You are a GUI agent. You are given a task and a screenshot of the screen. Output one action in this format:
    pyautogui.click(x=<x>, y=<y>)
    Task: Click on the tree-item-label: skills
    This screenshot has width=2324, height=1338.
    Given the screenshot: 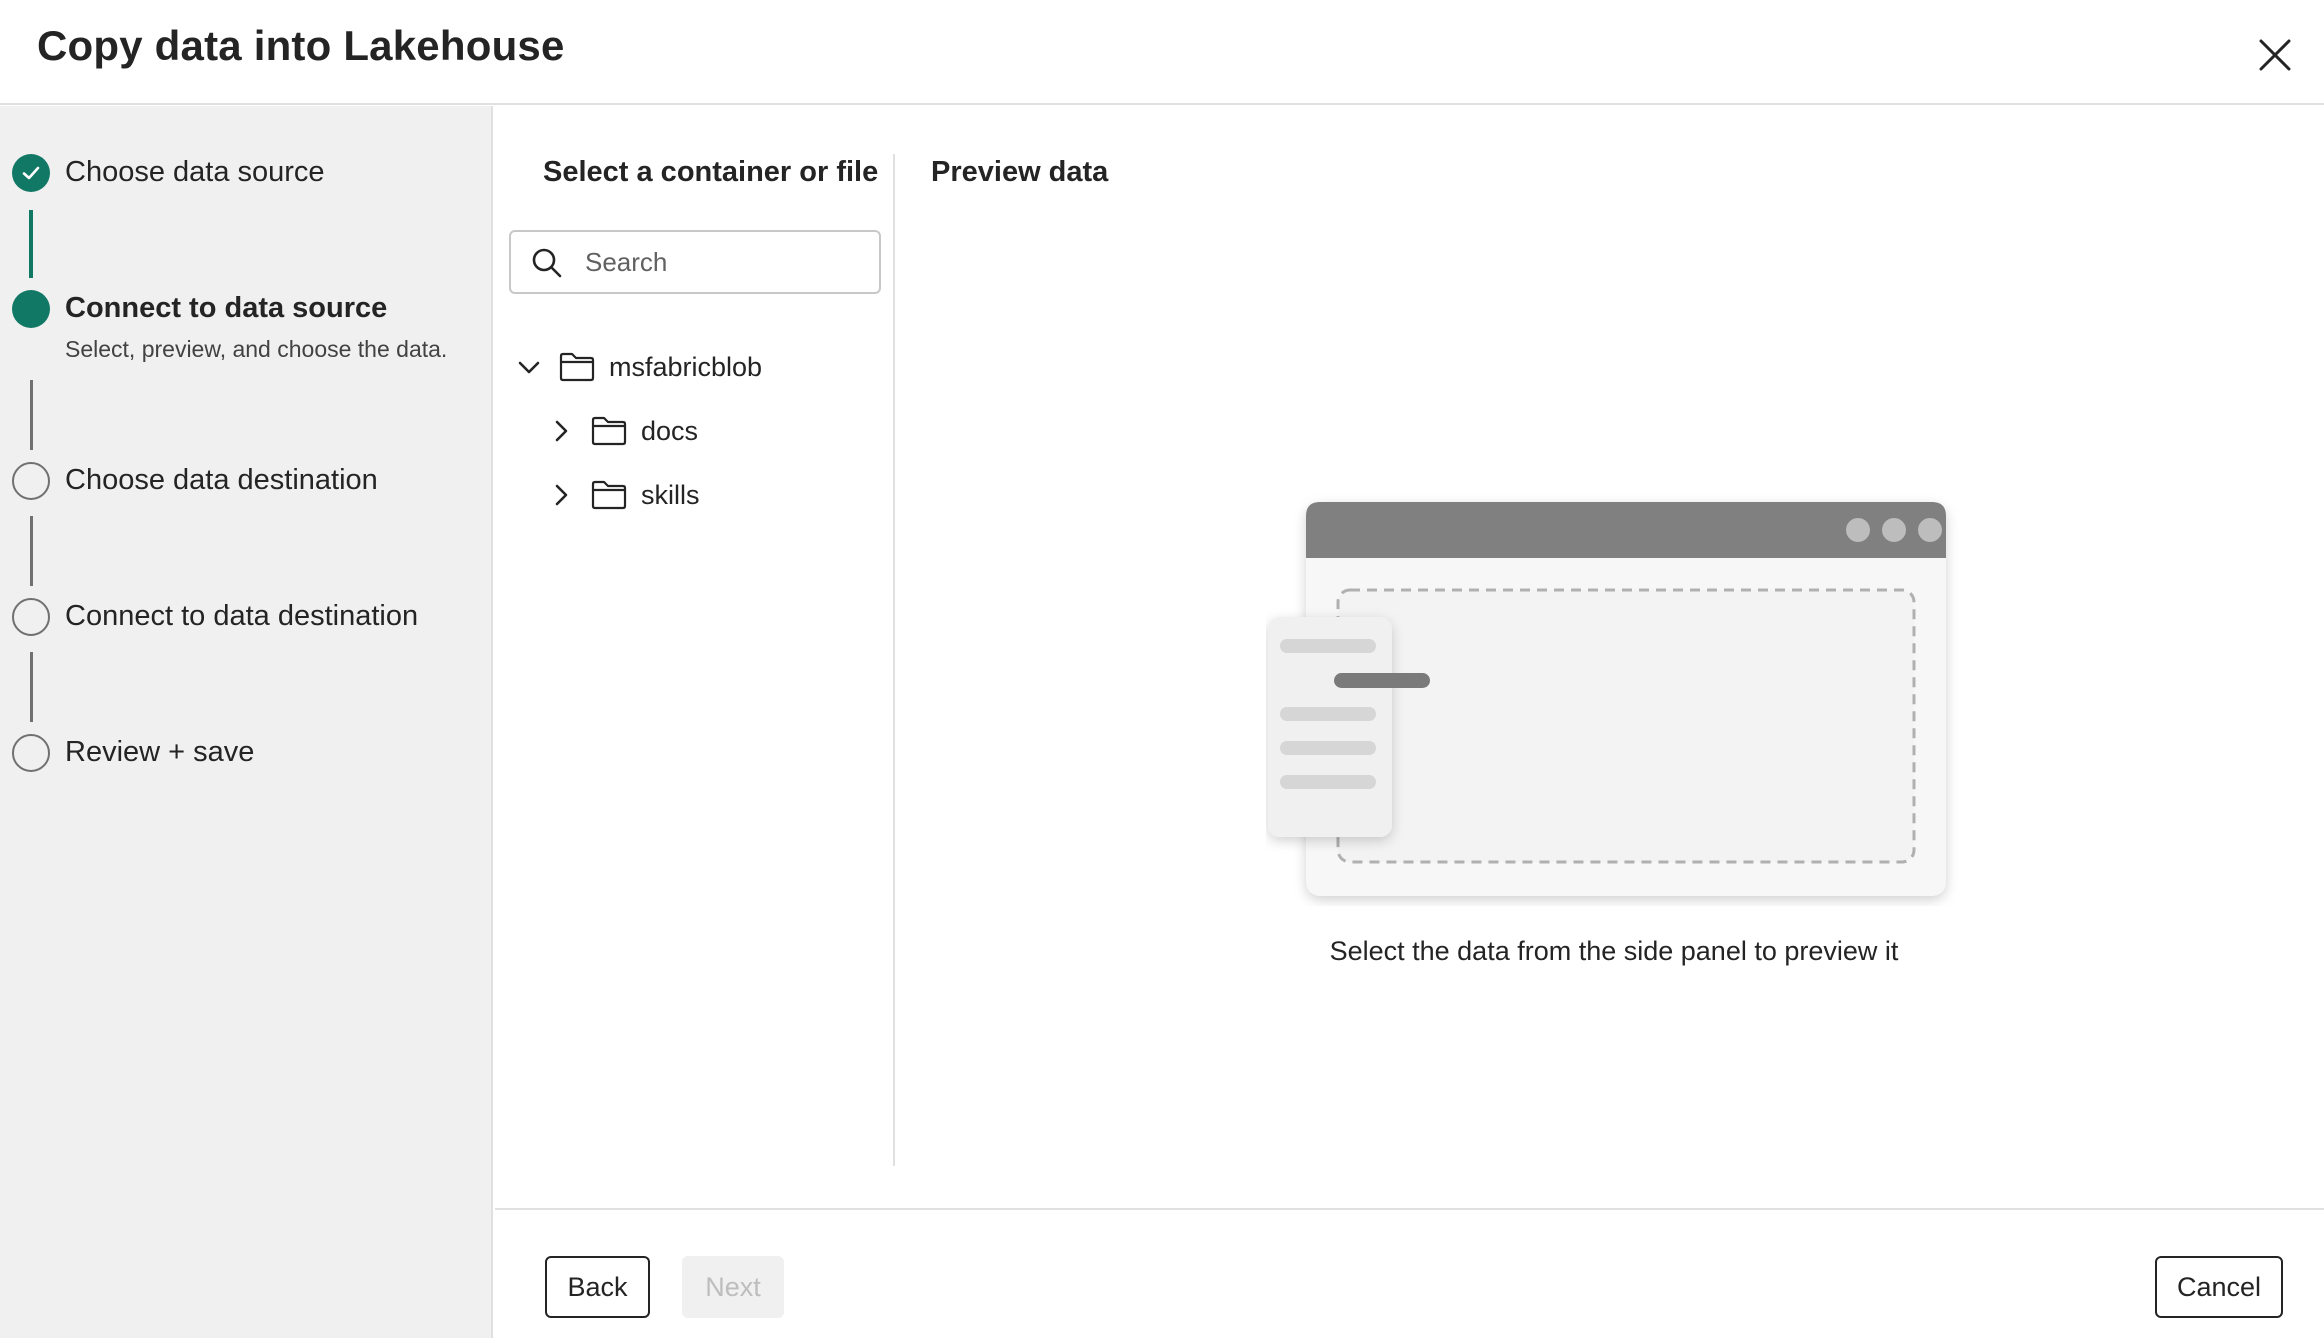 What is the action you would take?
    pyautogui.click(x=670, y=494)
    